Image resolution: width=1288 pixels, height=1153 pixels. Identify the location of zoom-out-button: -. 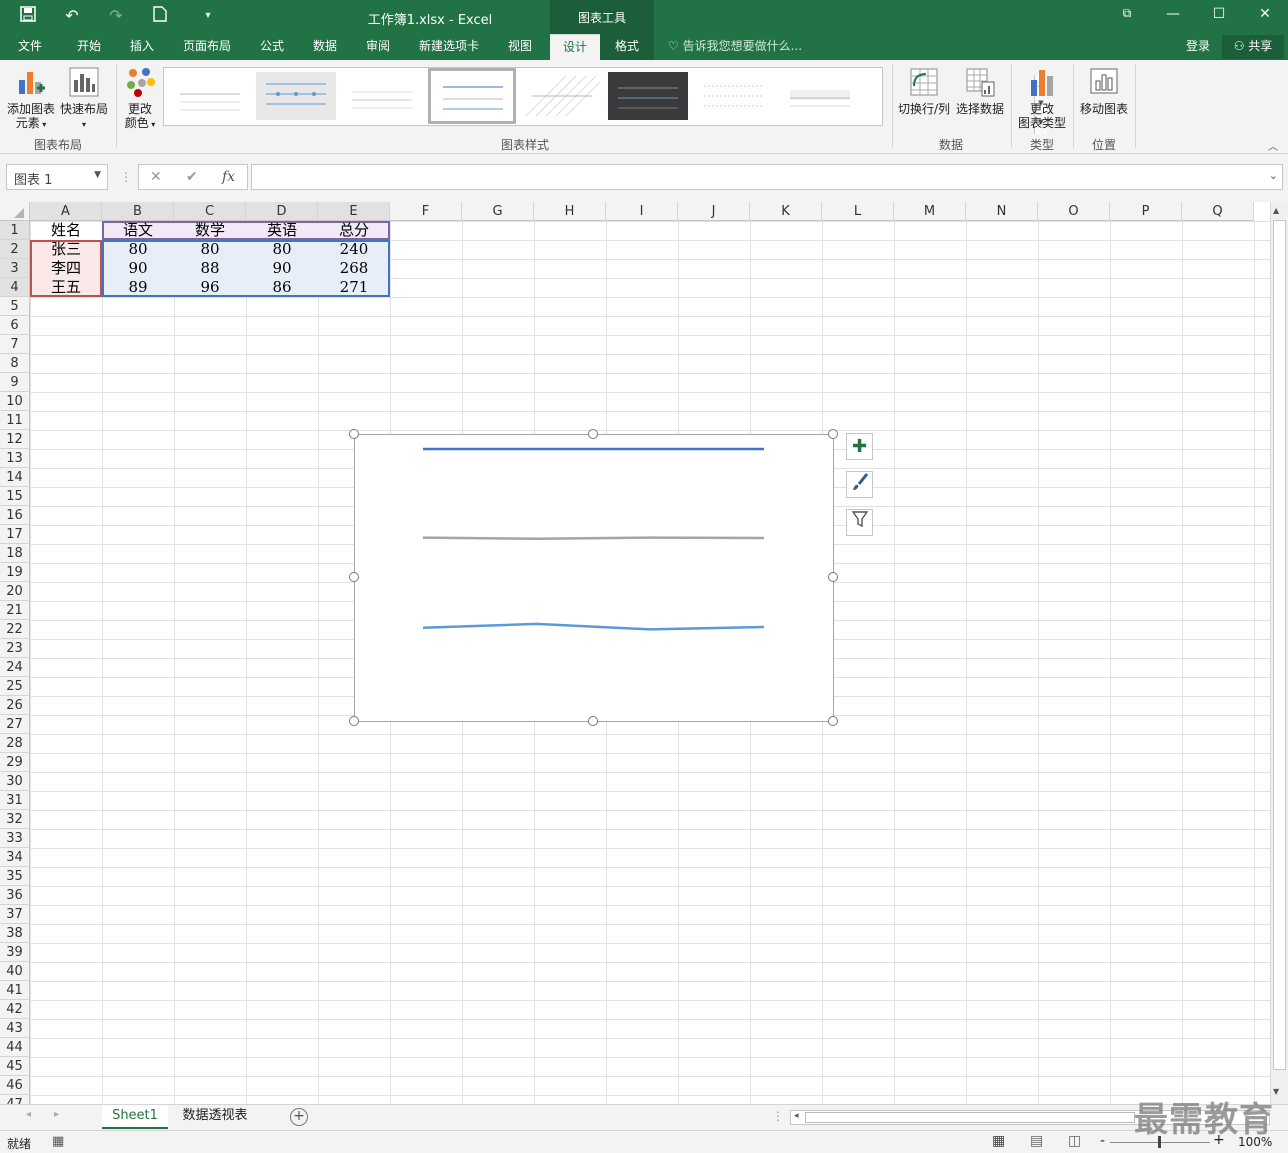
(1102, 1141).